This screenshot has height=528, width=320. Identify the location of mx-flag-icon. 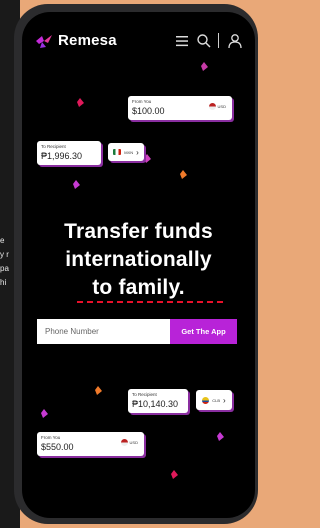
(117, 152).